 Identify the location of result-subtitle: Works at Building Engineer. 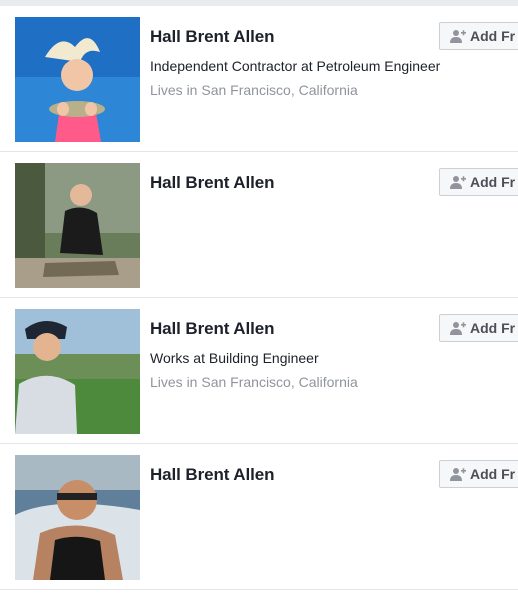
(234, 358).